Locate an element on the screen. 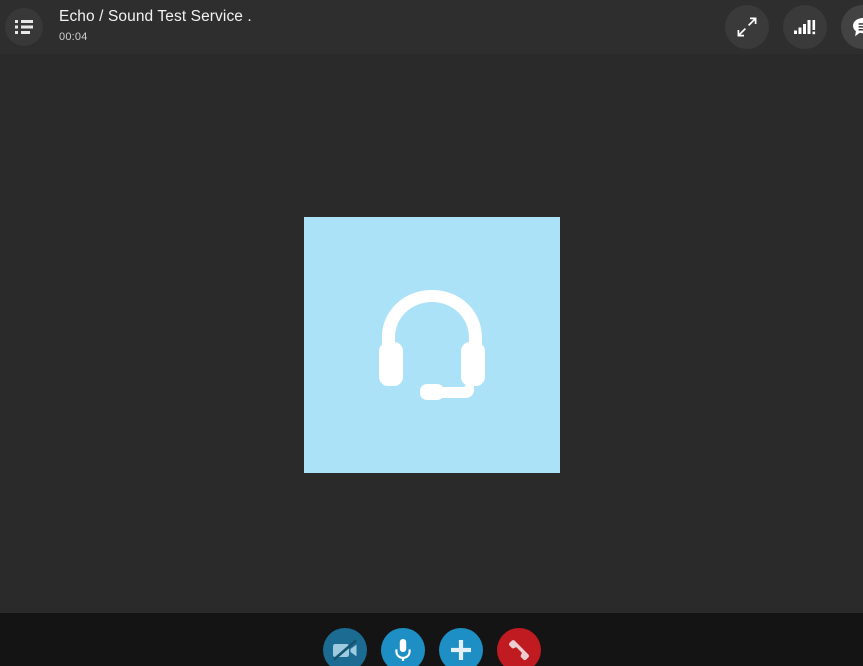  participant-avatar-tile is located at coordinates (432, 345).